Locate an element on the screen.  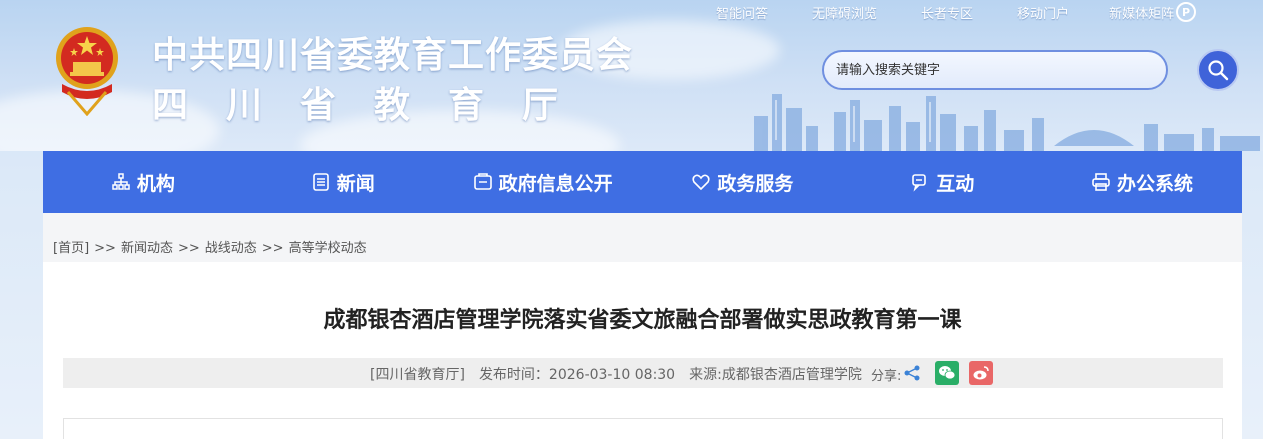
nav-label-info-disclosure: 政府信息公开 is located at coordinates (555, 183).